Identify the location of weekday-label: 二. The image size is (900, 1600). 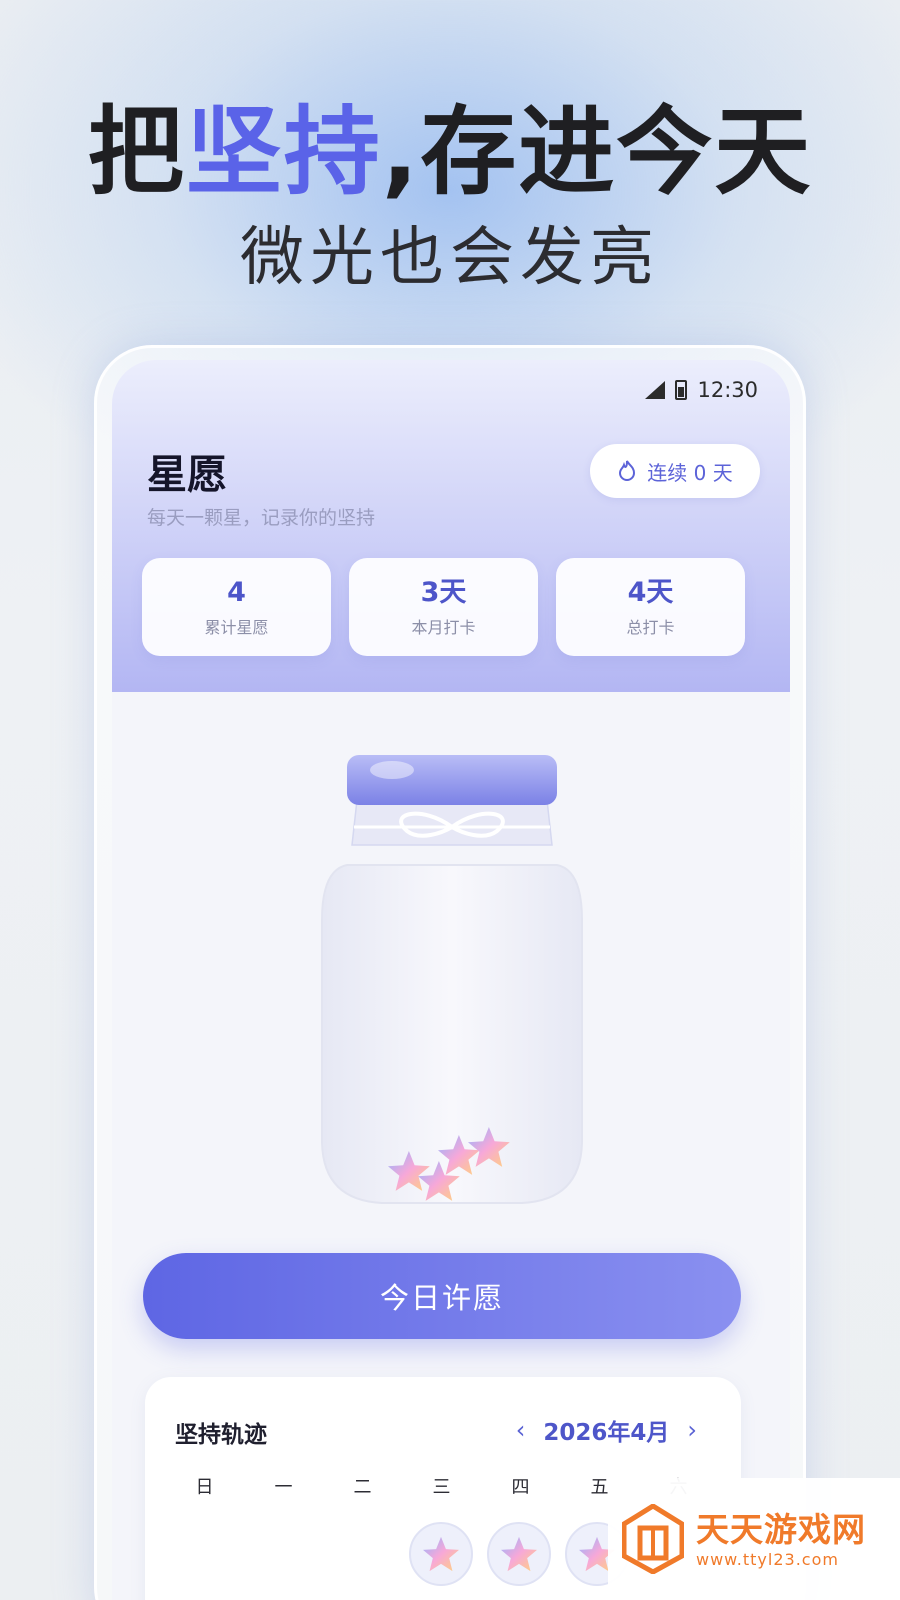
(362, 1487).